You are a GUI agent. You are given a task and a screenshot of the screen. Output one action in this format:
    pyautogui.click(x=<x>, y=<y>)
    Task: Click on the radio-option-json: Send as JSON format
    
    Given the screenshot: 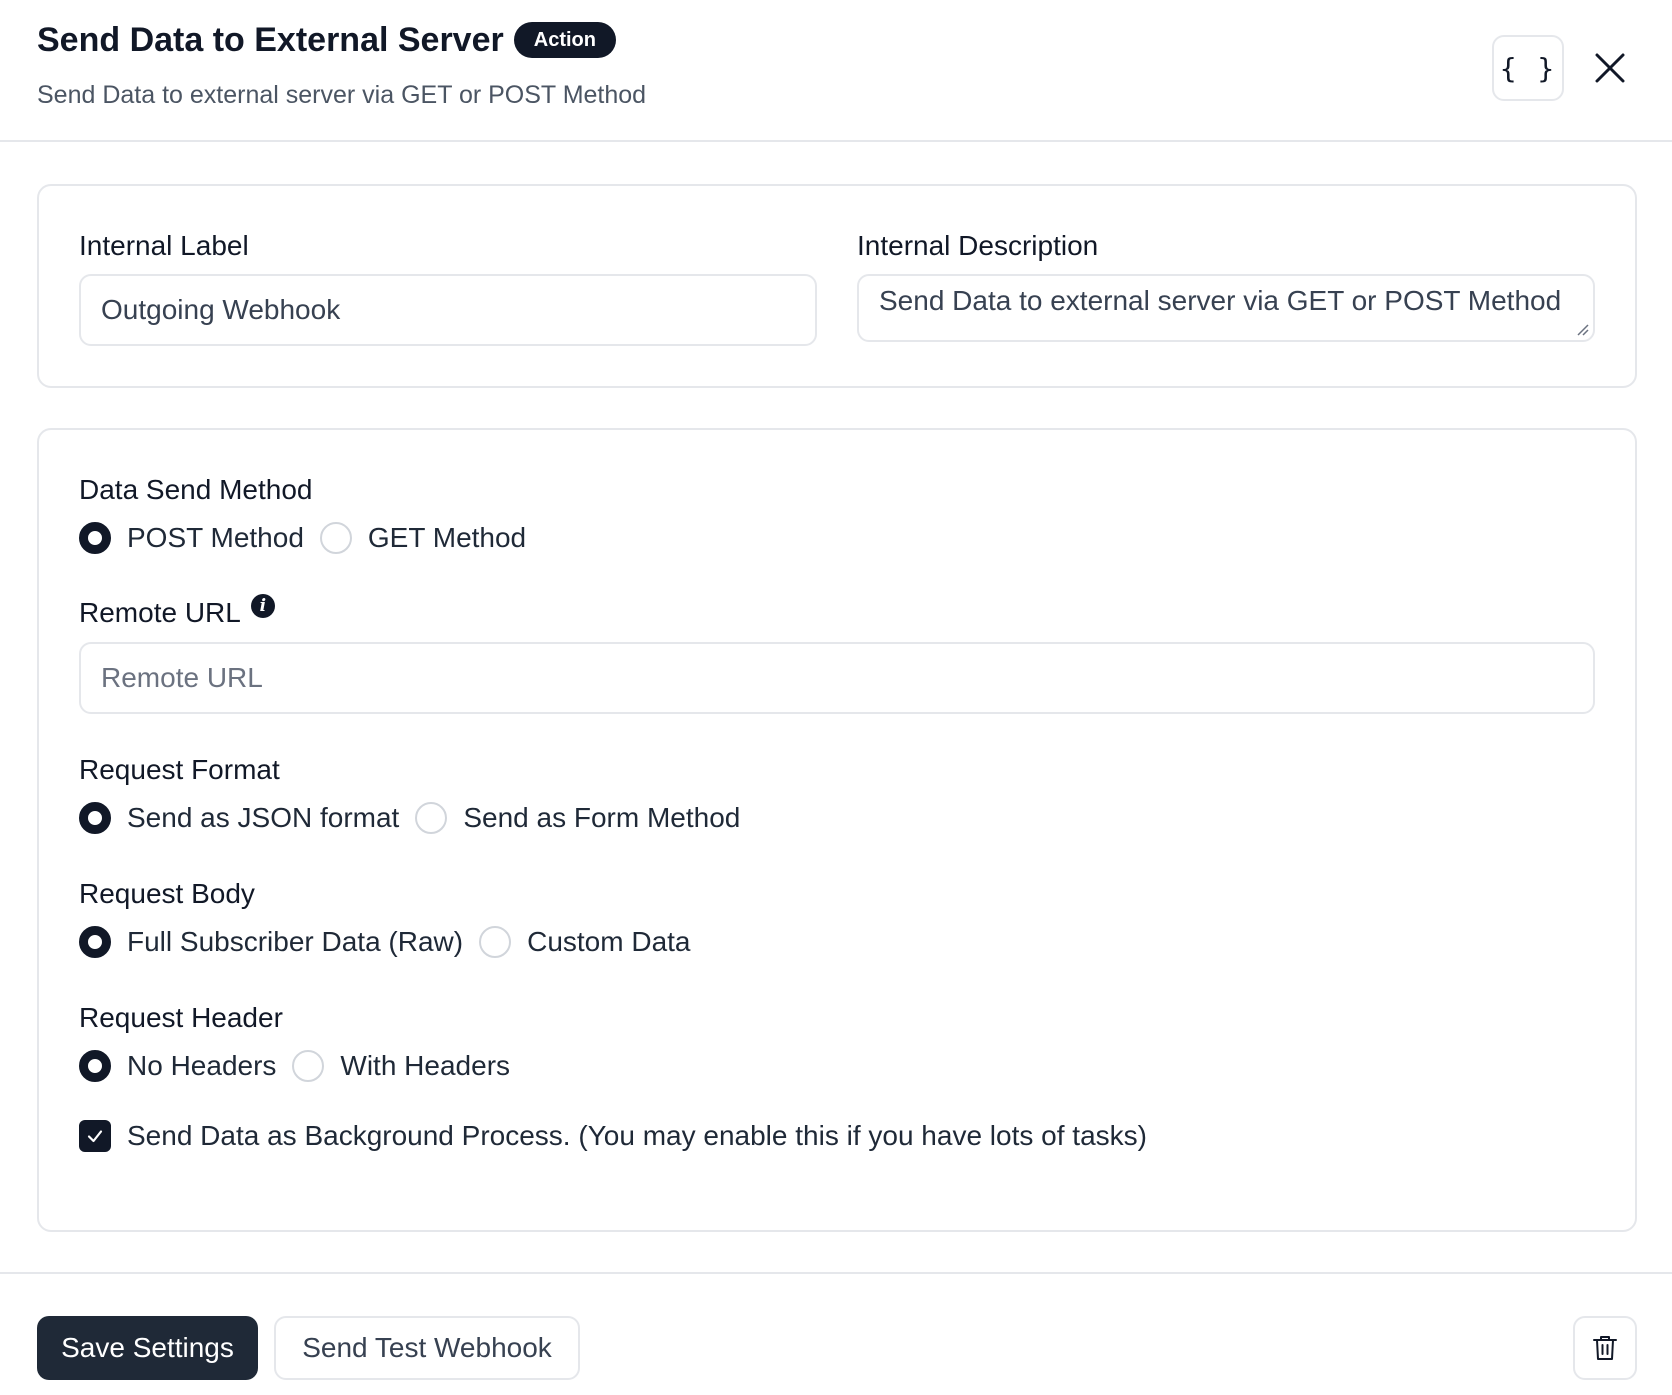 What is the action you would take?
    pyautogui.click(x=239, y=818)
    